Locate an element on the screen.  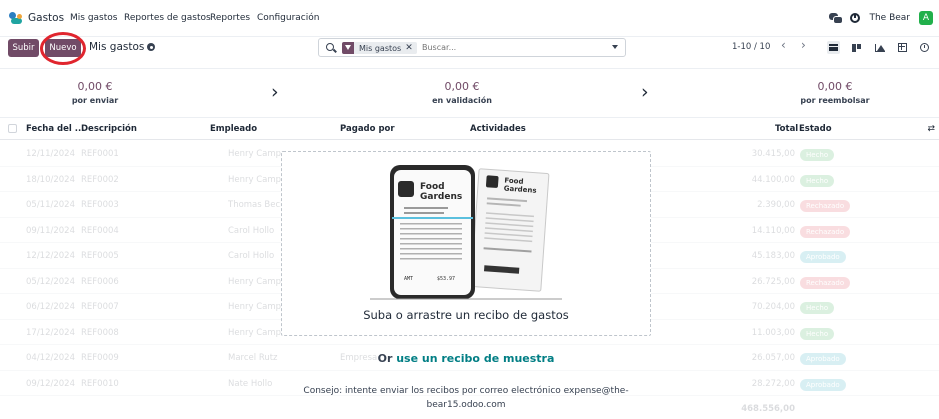
cell-date: 18/10/2024 is located at coordinates (50, 179).